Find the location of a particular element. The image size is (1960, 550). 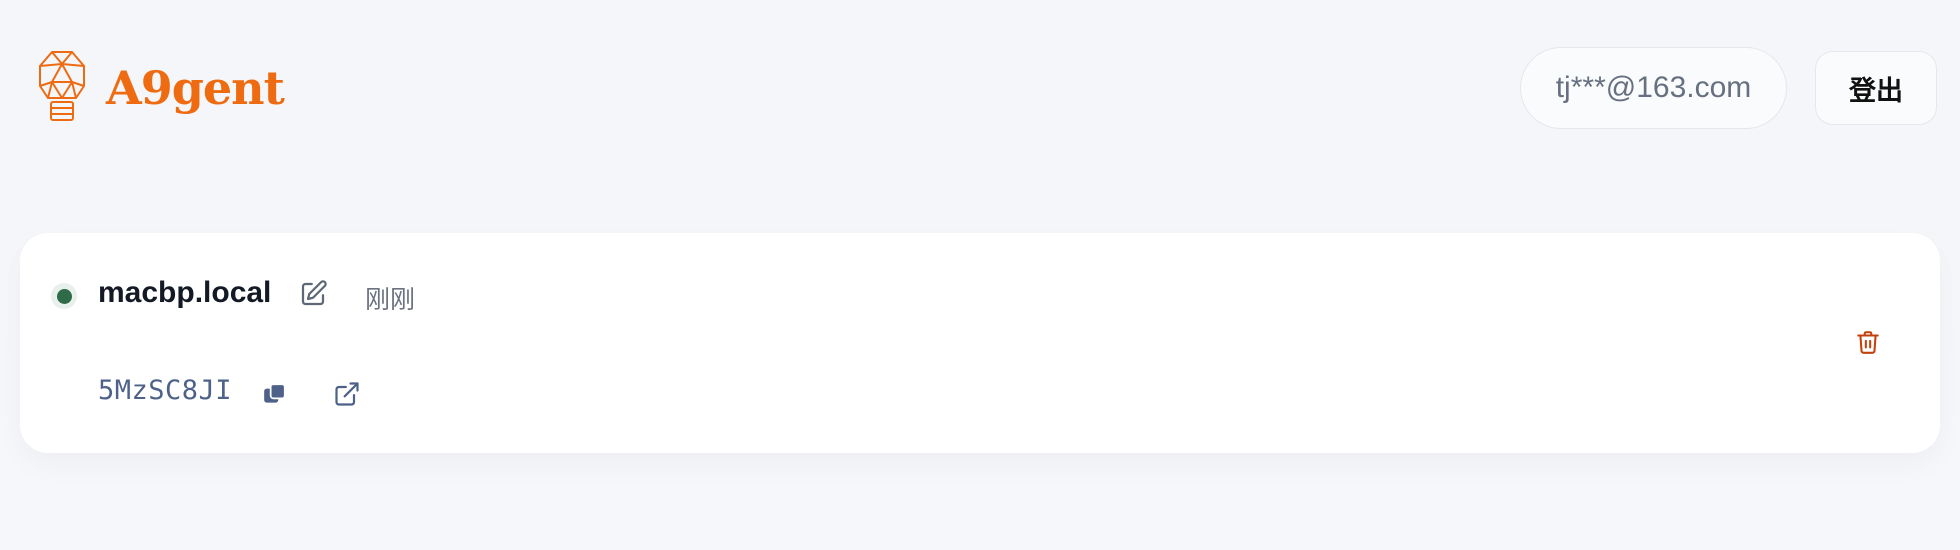

external-link-icon is located at coordinates (347, 394).